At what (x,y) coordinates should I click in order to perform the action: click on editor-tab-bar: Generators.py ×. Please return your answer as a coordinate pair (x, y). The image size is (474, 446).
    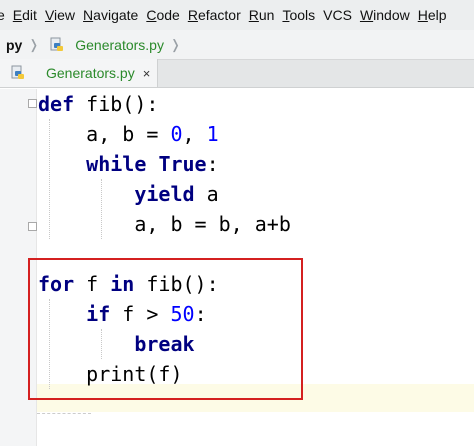
    Looking at the image, I should click on (237, 73).